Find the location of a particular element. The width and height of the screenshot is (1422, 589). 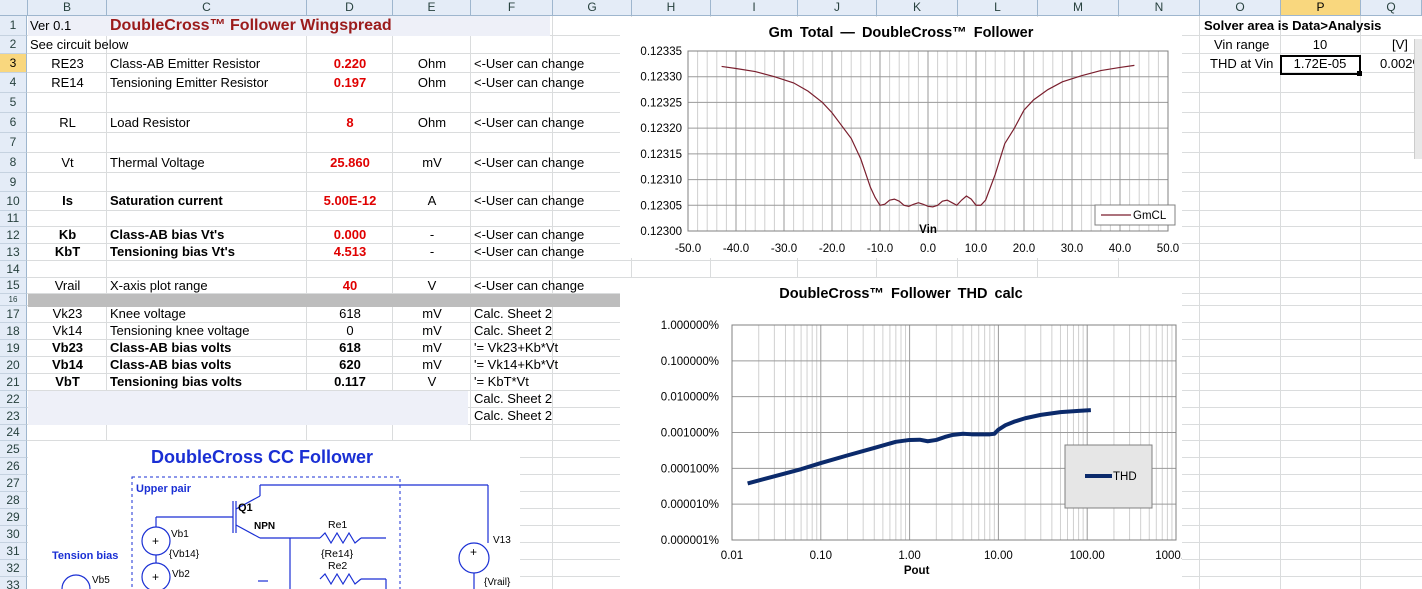

cell-sym: RL is located at coordinates (67, 123).